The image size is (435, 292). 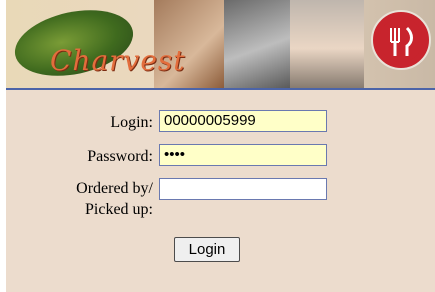 I want to click on password-input: ••••, so click(x=243, y=155).